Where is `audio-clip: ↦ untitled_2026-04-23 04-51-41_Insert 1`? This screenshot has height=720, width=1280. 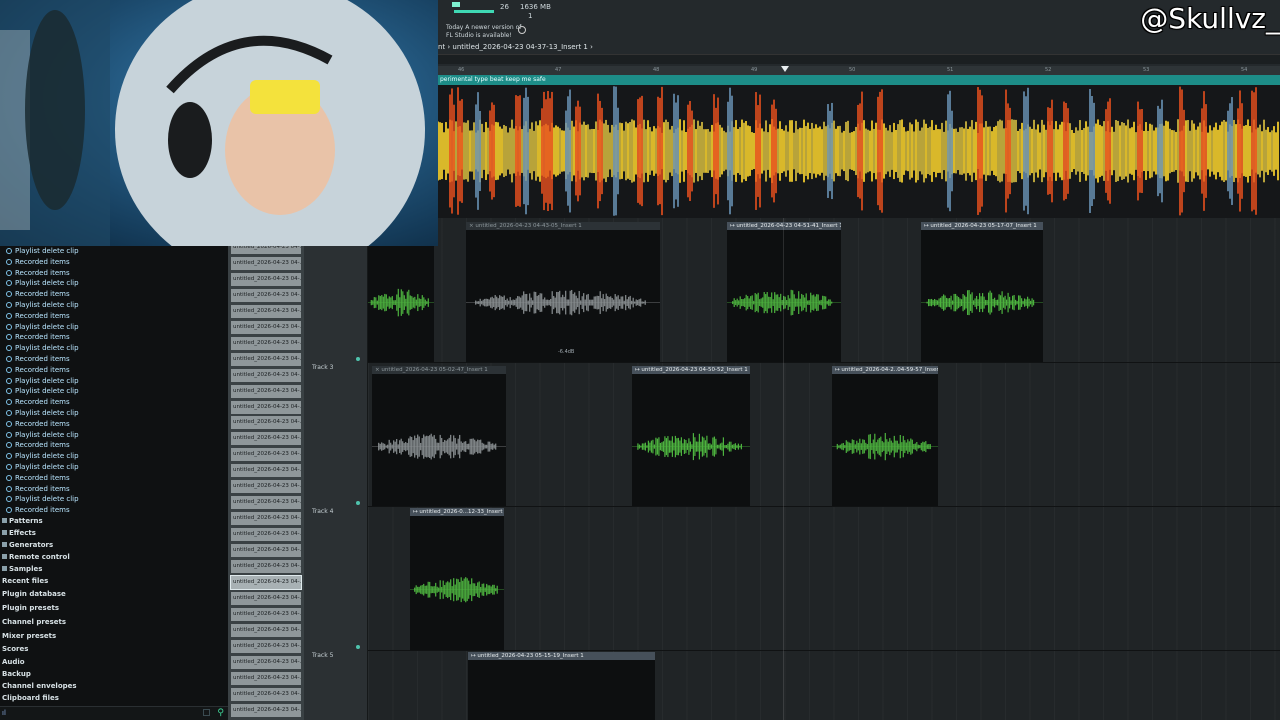
audio-clip: ↦ untitled_2026-04-23 04-51-41_Insert 1 is located at coordinates (784, 292).